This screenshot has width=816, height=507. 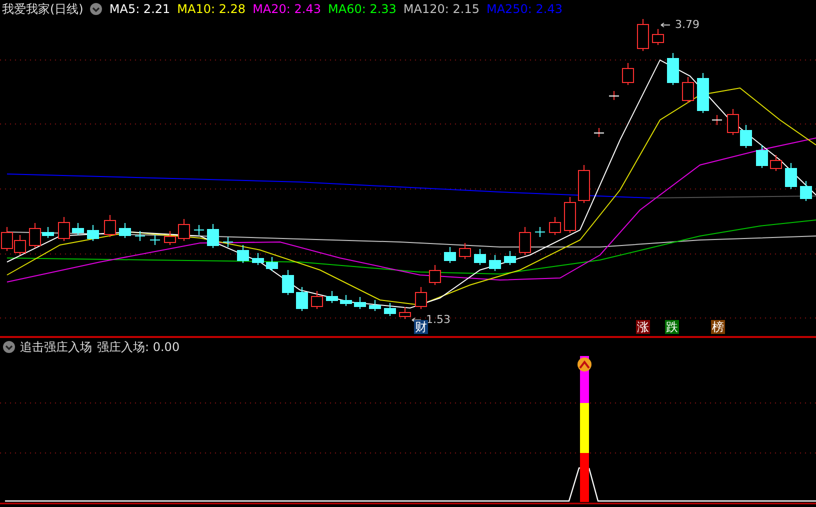 What do you see at coordinates (718, 327) in the screenshot?
I see `event-tag: 榜` at bounding box center [718, 327].